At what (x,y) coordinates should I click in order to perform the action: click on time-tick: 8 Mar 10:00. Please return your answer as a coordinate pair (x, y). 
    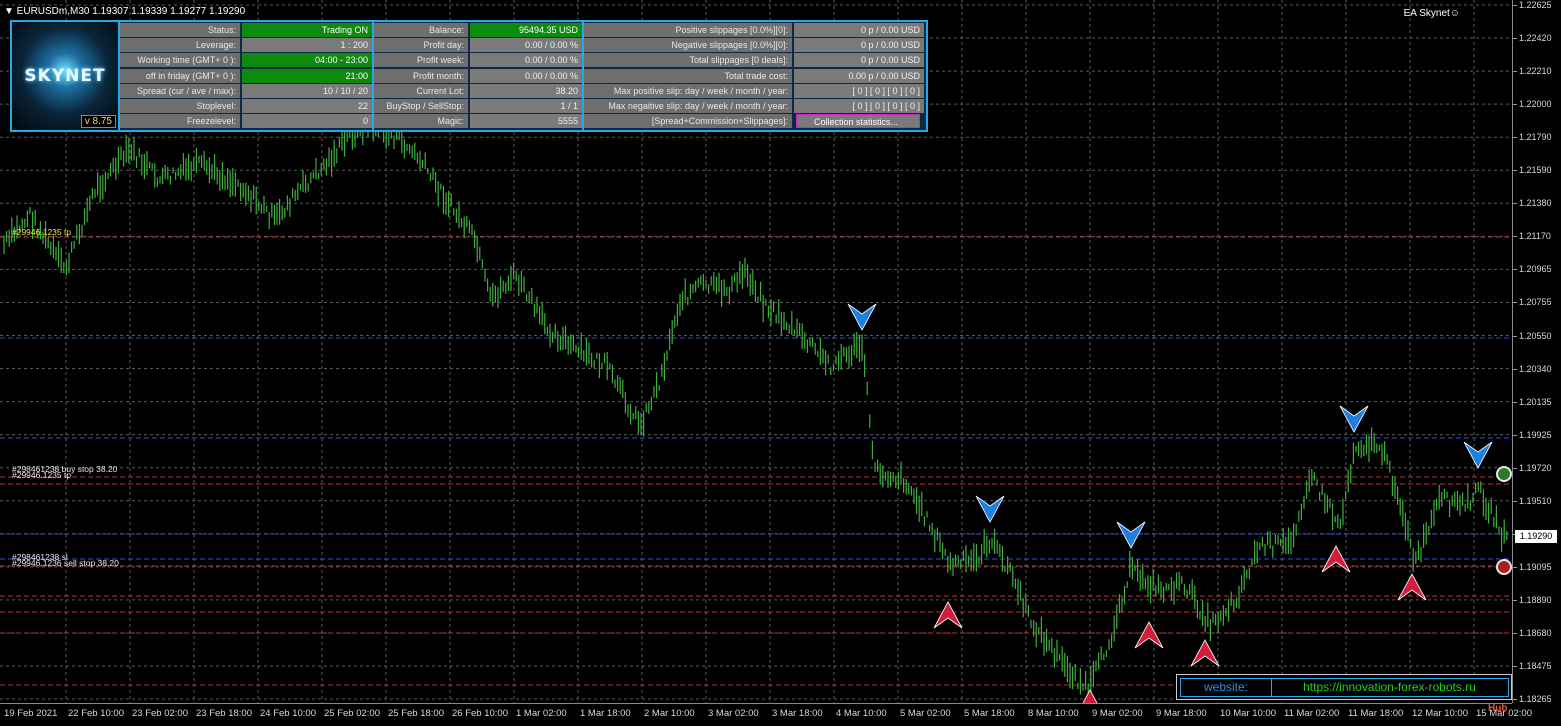
    Looking at the image, I should click on (1053, 713).